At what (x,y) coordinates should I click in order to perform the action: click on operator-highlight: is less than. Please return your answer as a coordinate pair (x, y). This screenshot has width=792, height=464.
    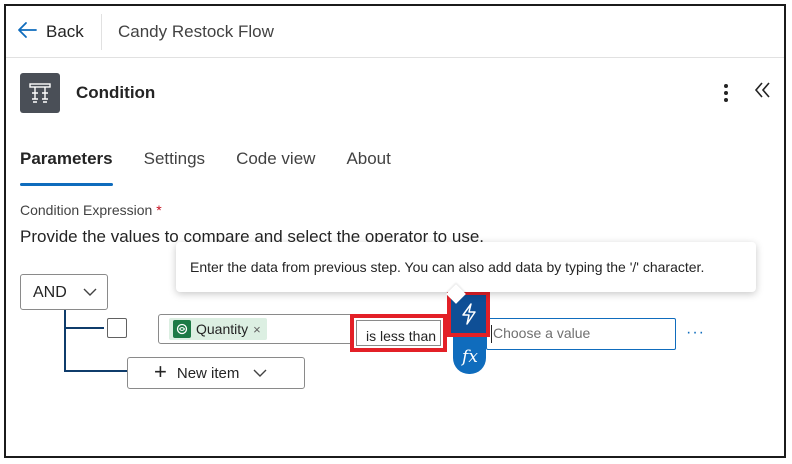
    Looking at the image, I should click on (398, 333).